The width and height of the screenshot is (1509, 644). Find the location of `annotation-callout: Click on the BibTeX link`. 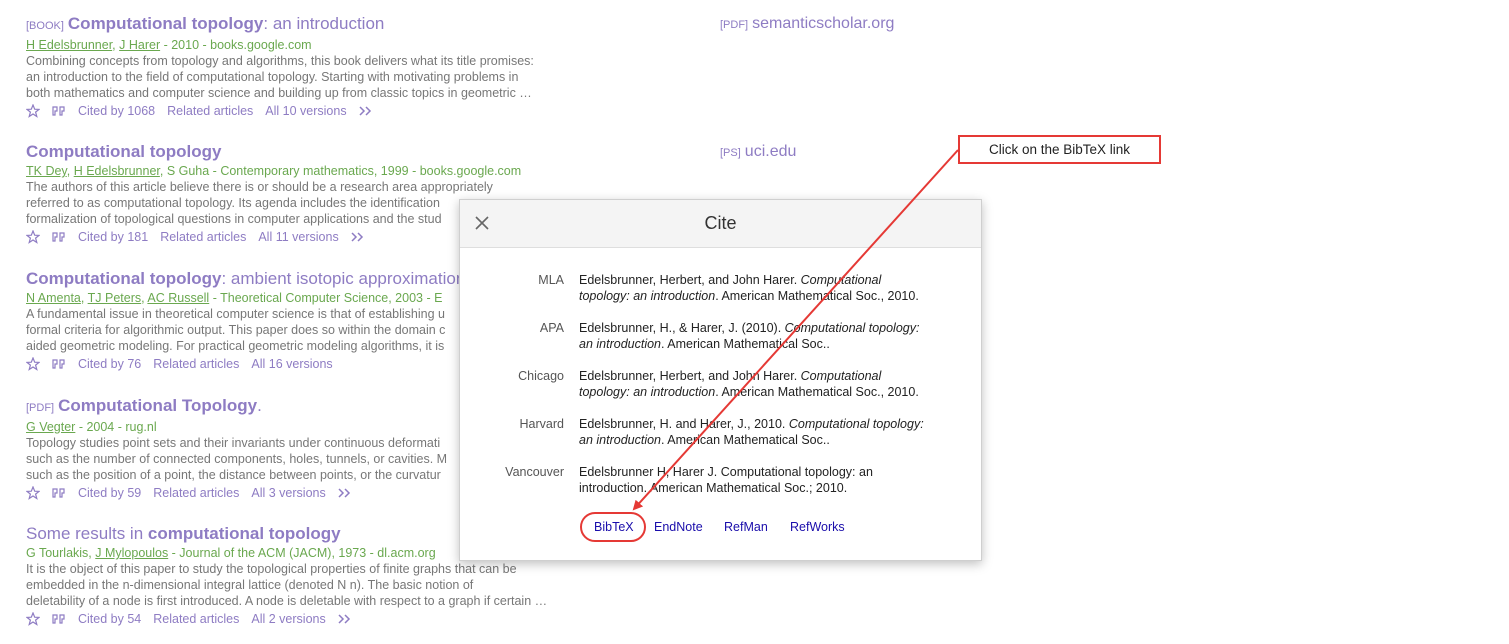

annotation-callout: Click on the BibTeX link is located at coordinates (1059, 149).